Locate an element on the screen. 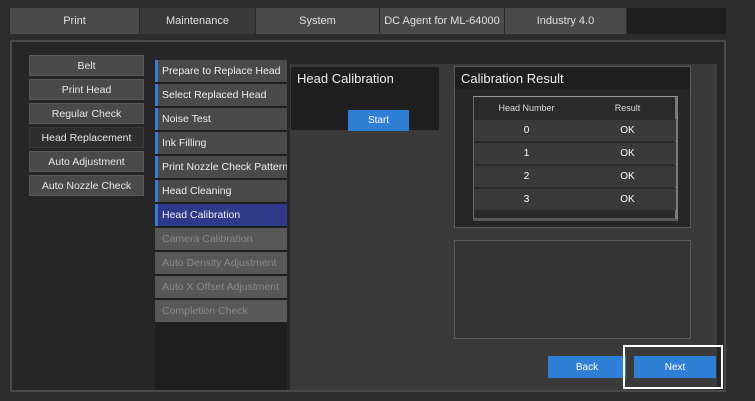  step-head-calibration: Head Calibration is located at coordinates (221, 215).